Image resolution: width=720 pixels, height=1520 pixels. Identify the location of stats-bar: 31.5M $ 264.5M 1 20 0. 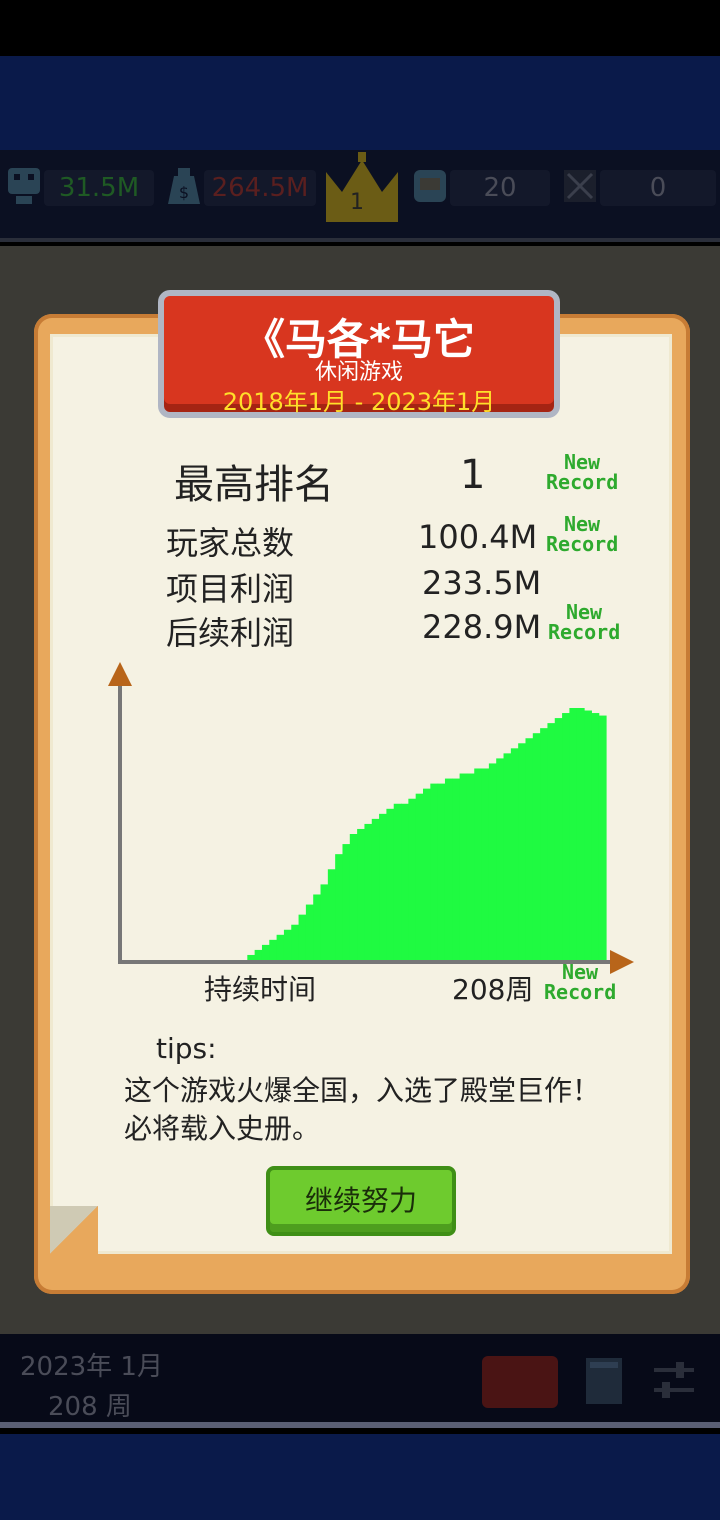
(360, 196).